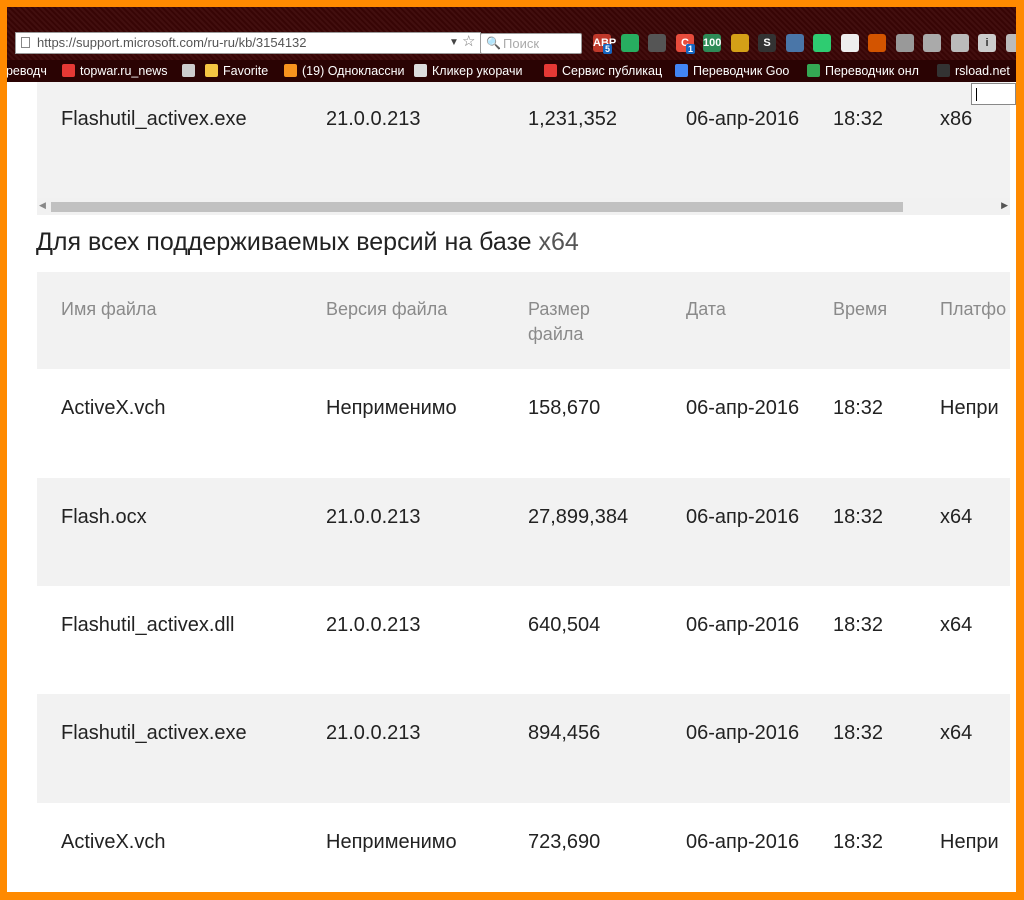 The width and height of the screenshot is (1024, 900). I want to click on doc-extension-icon, so click(960, 43).